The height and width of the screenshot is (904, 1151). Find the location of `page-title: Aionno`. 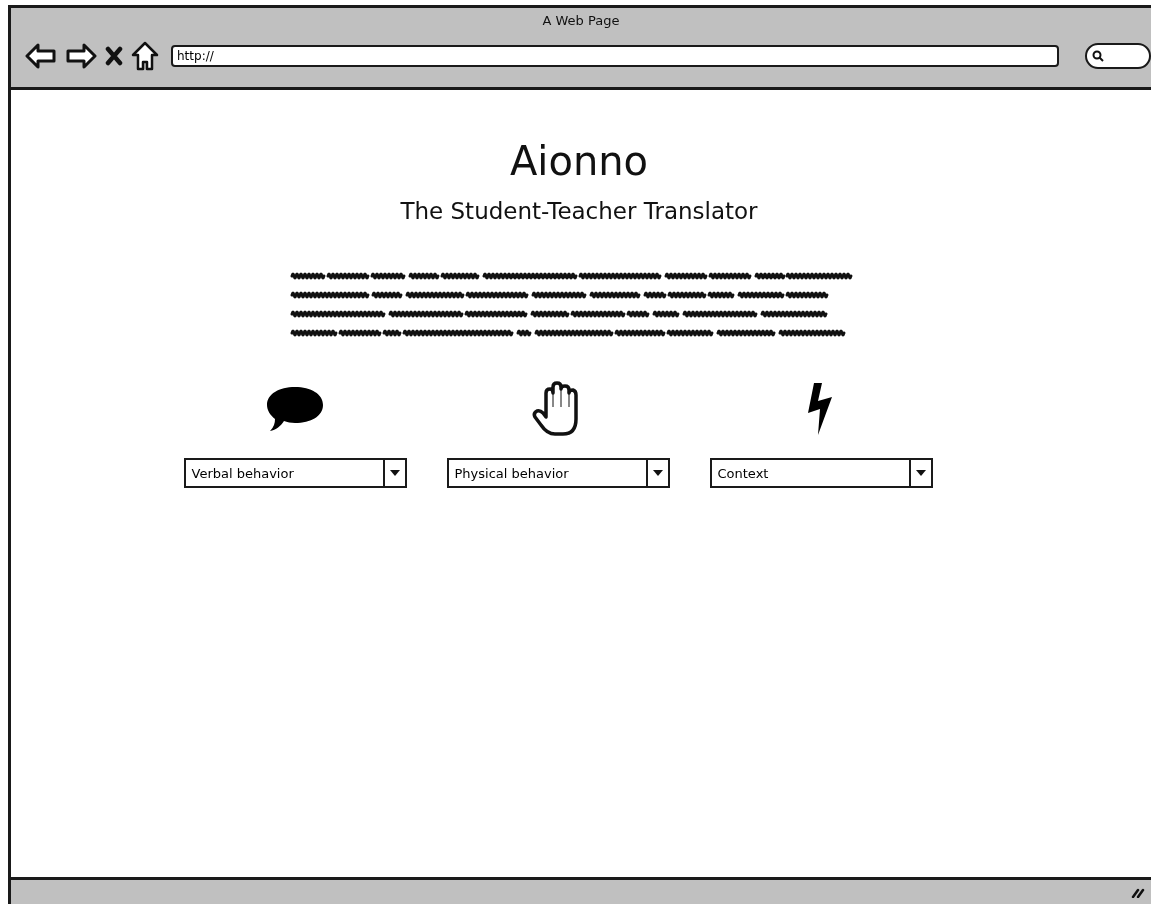

page-title: Aionno is located at coordinates (579, 161).